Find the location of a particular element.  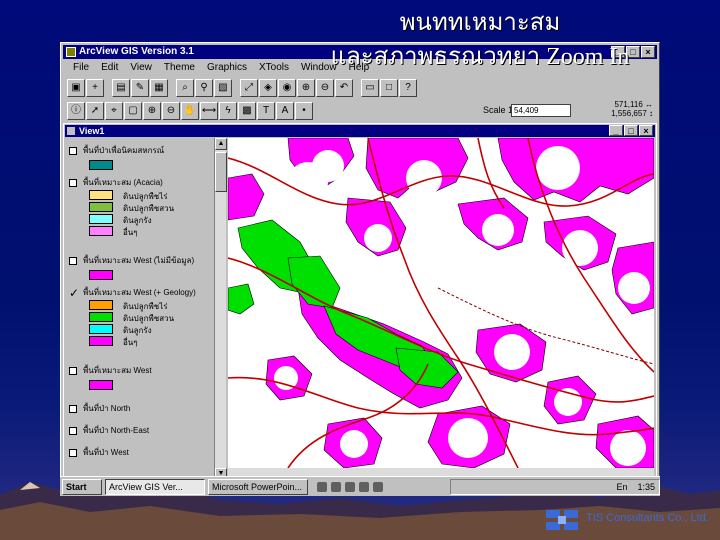

zoom-out-tool-icon: ⊖ is located at coordinates (171, 111).